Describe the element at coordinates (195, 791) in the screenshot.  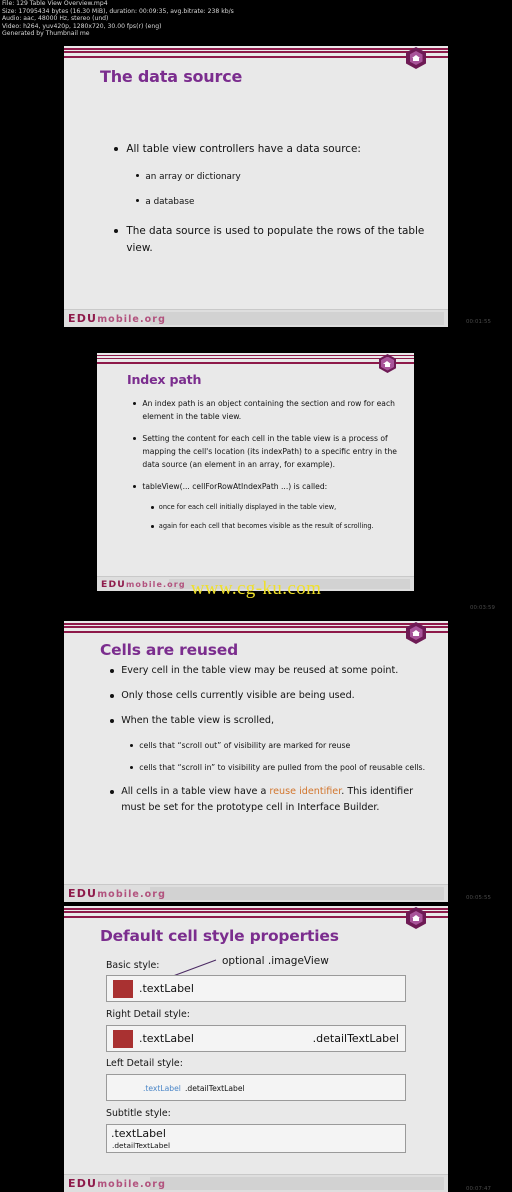
I see `bullet-text-pre: All cells in a table view have a` at that location.